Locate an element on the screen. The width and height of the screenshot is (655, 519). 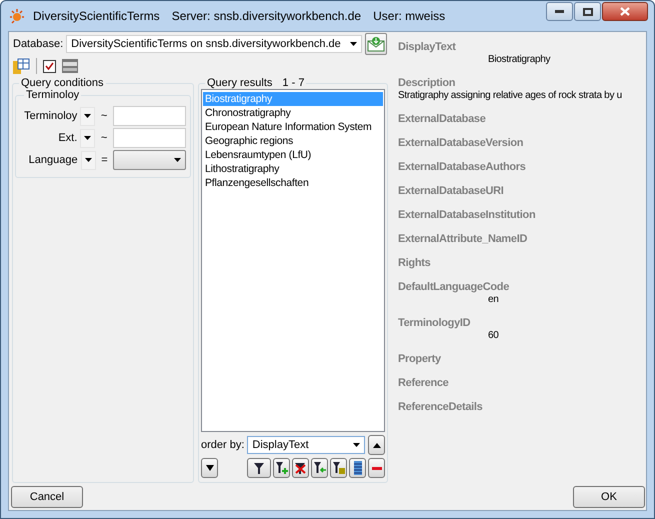
up-arrow-icon is located at coordinates (376, 445).